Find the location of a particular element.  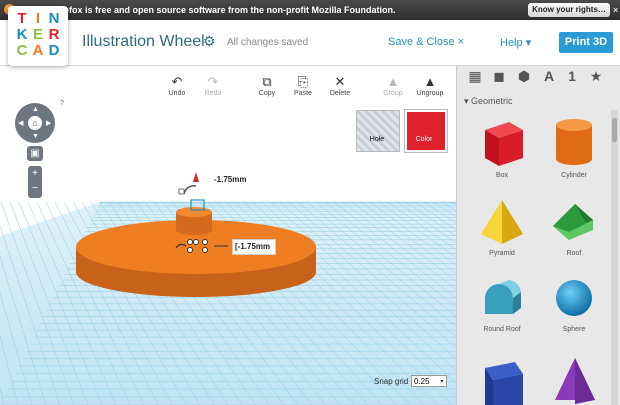

view-cube-button: ▣ is located at coordinates (35, 153).